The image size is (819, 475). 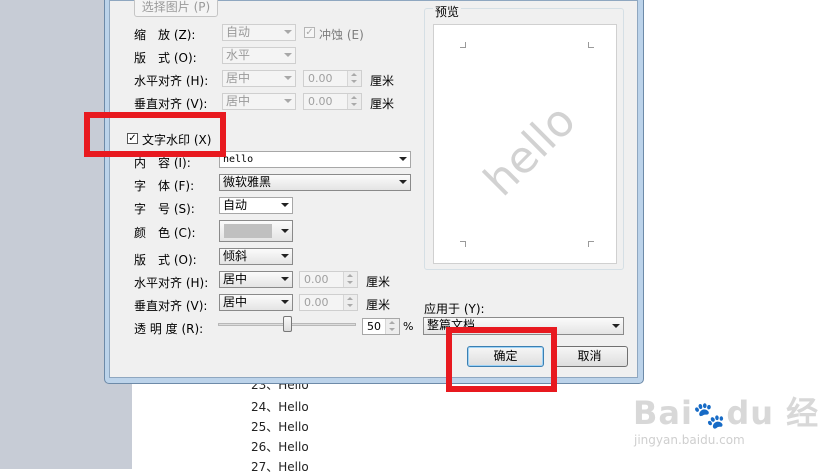 What do you see at coordinates (165, 35) in the screenshot?
I see `scale-label: 缩 放 (Z):` at bounding box center [165, 35].